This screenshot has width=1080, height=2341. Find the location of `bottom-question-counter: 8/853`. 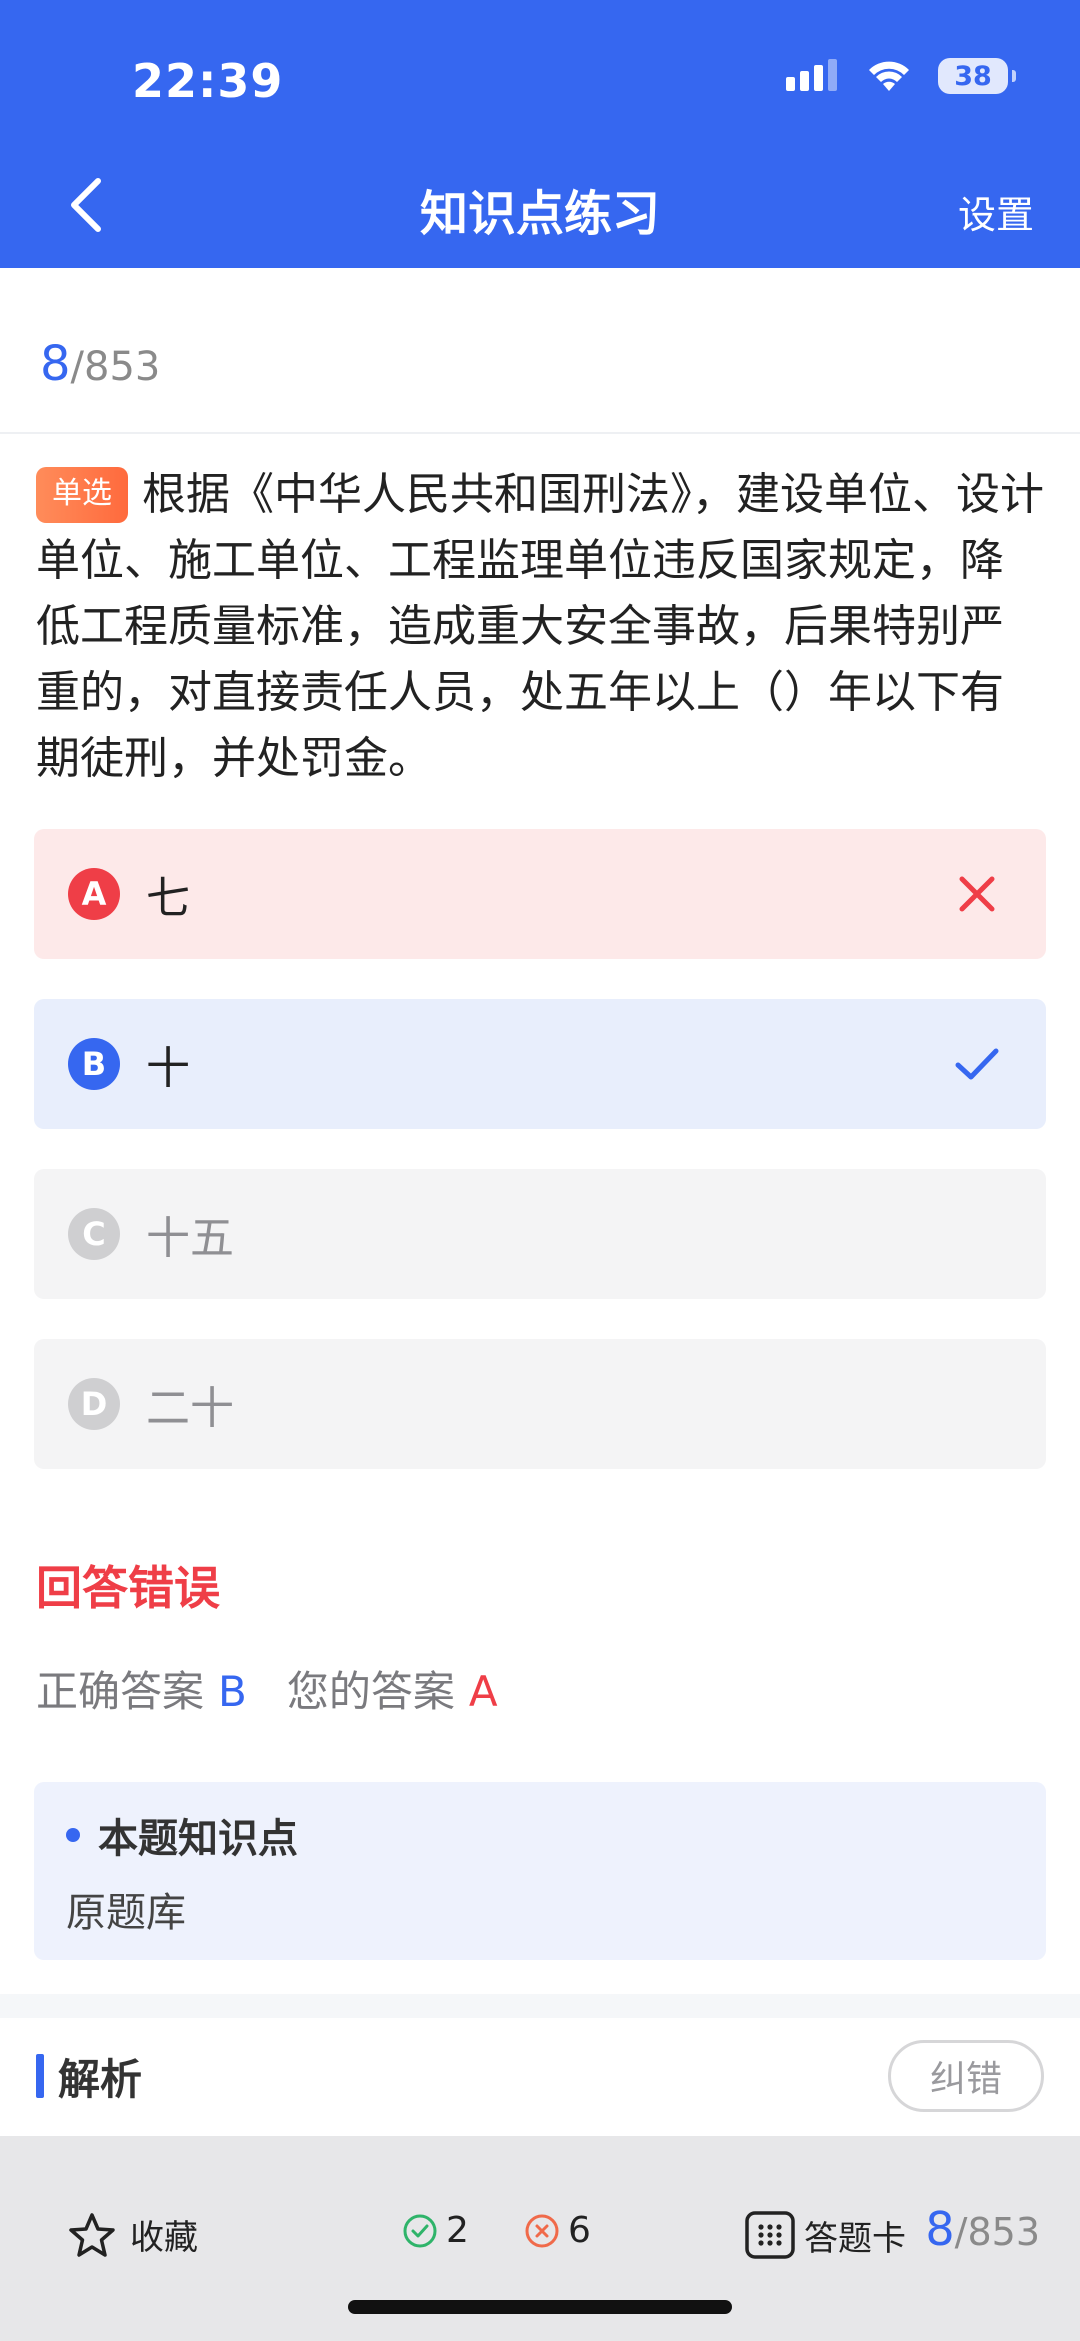

bottom-question-counter: 8/853 is located at coordinates (982, 2229).